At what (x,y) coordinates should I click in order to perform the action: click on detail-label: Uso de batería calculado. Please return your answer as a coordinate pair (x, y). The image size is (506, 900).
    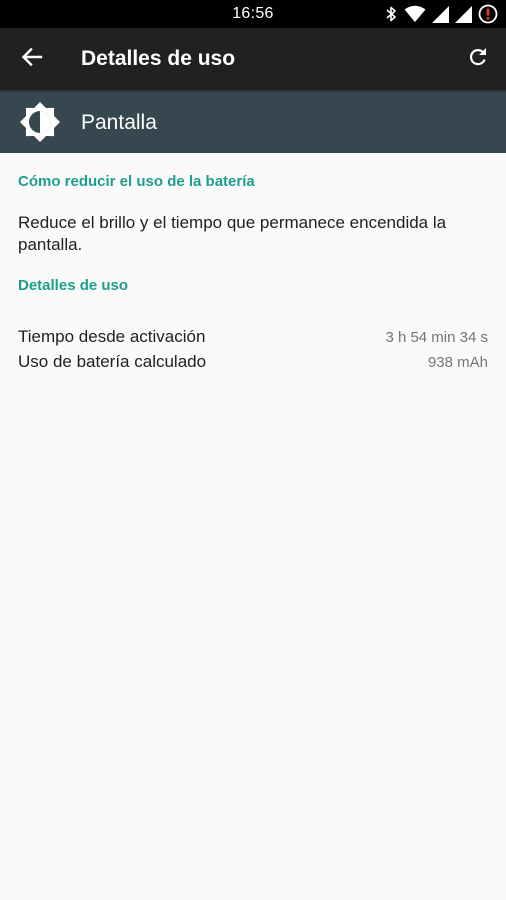
    Looking at the image, I should click on (112, 361).